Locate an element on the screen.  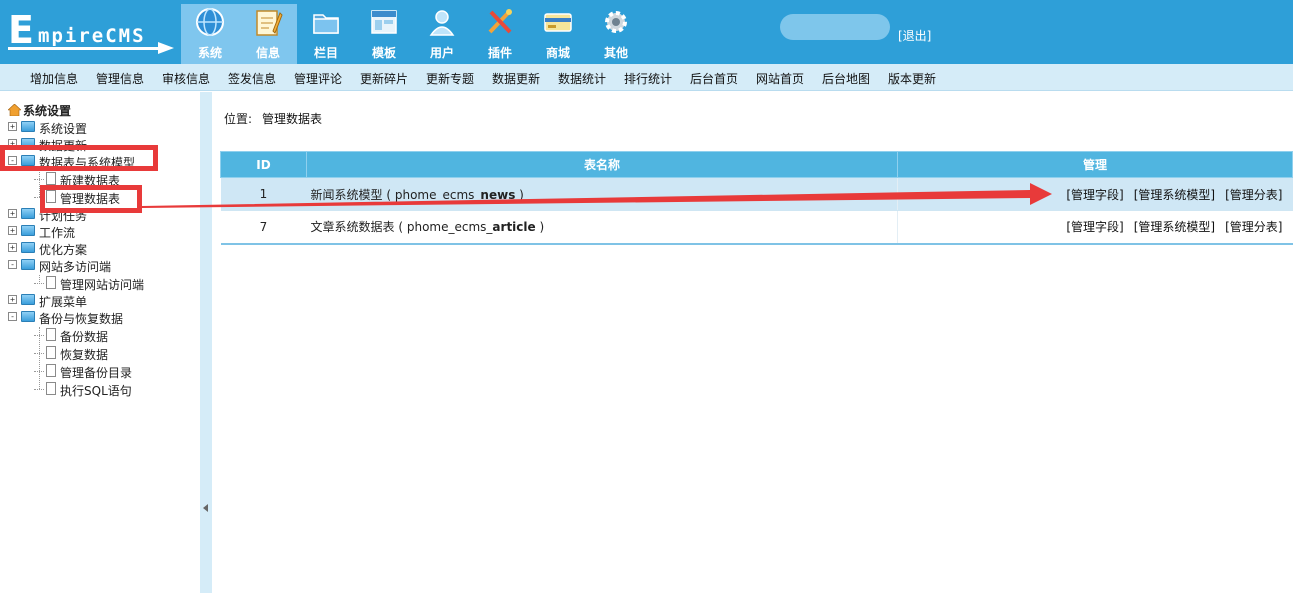
nav-item-system: 系统 is located at coordinates (210, 34).